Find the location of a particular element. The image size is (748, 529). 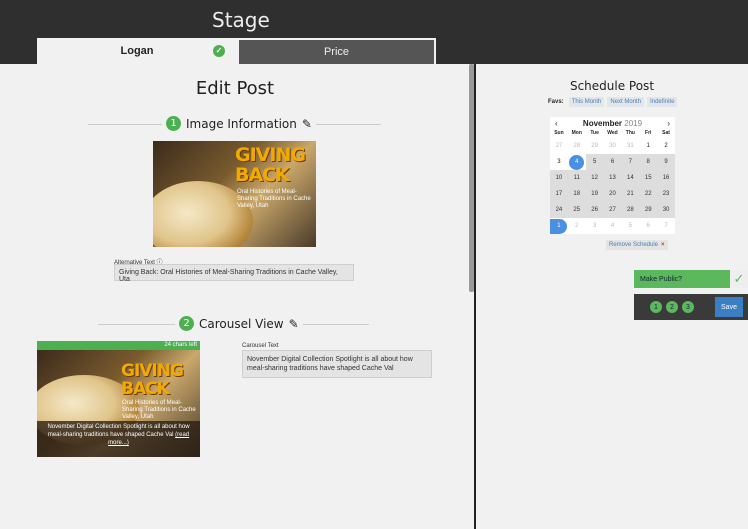

checkmark-icon: ✓ is located at coordinates (739, 279).